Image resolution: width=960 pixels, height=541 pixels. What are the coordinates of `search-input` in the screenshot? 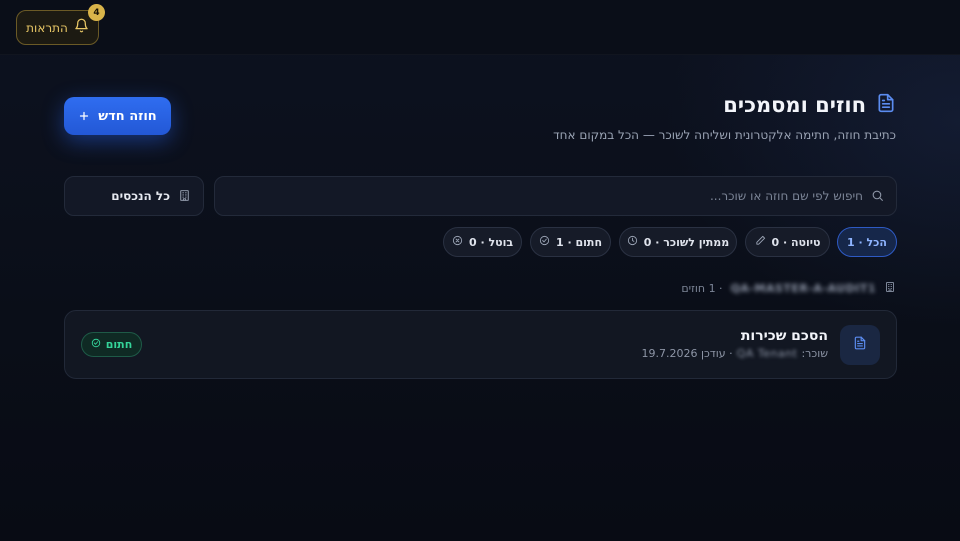 It's located at (563, 196).